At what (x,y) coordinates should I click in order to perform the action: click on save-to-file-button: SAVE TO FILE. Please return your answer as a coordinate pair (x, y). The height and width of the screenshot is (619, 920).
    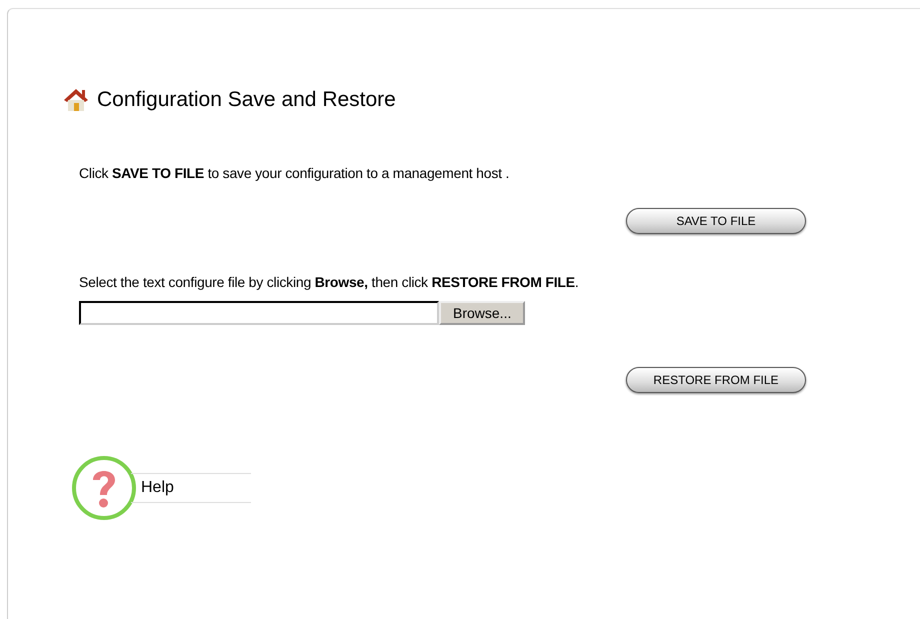
    Looking at the image, I should click on (716, 221).